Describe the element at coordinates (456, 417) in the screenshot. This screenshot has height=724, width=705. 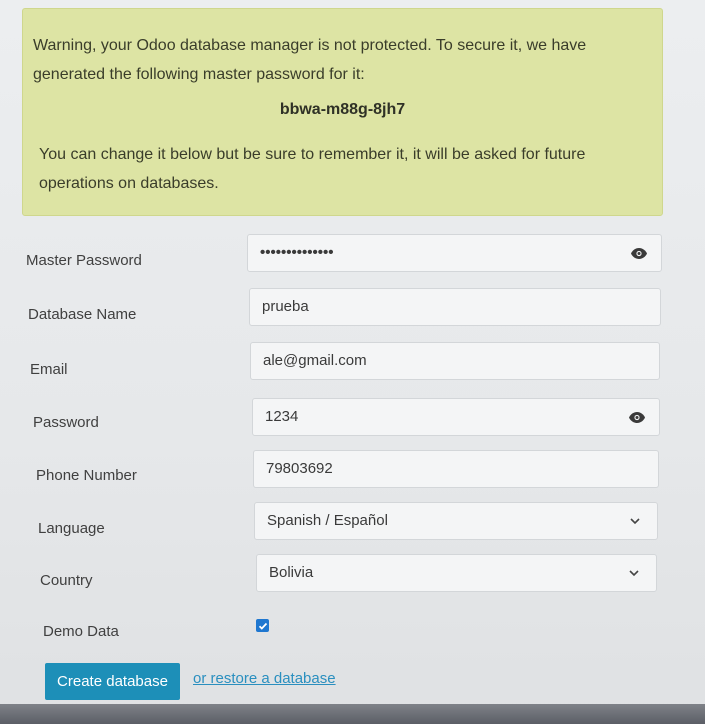
I see `password-input: 1234` at that location.